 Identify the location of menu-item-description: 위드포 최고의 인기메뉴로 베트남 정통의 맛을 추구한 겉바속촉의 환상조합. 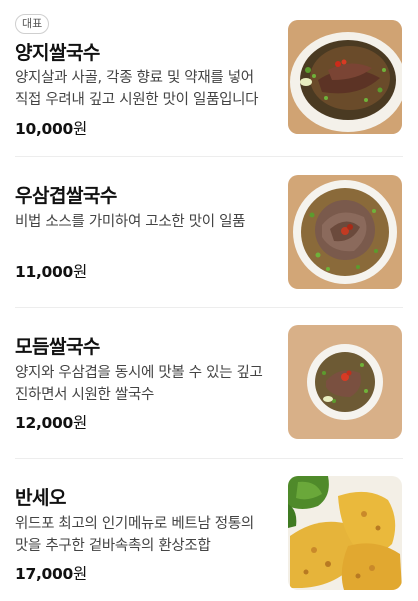
(134, 535).